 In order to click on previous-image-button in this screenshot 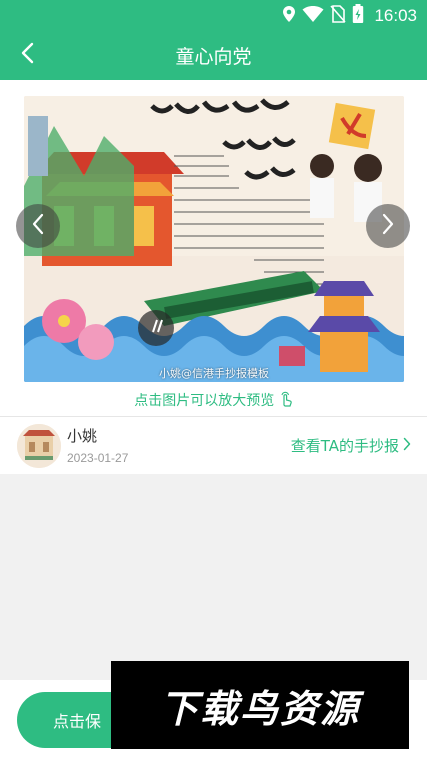, I will do `click(38, 226)`.